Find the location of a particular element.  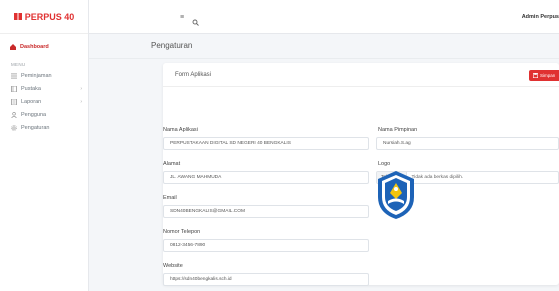

gear-icon is located at coordinates (14, 127).